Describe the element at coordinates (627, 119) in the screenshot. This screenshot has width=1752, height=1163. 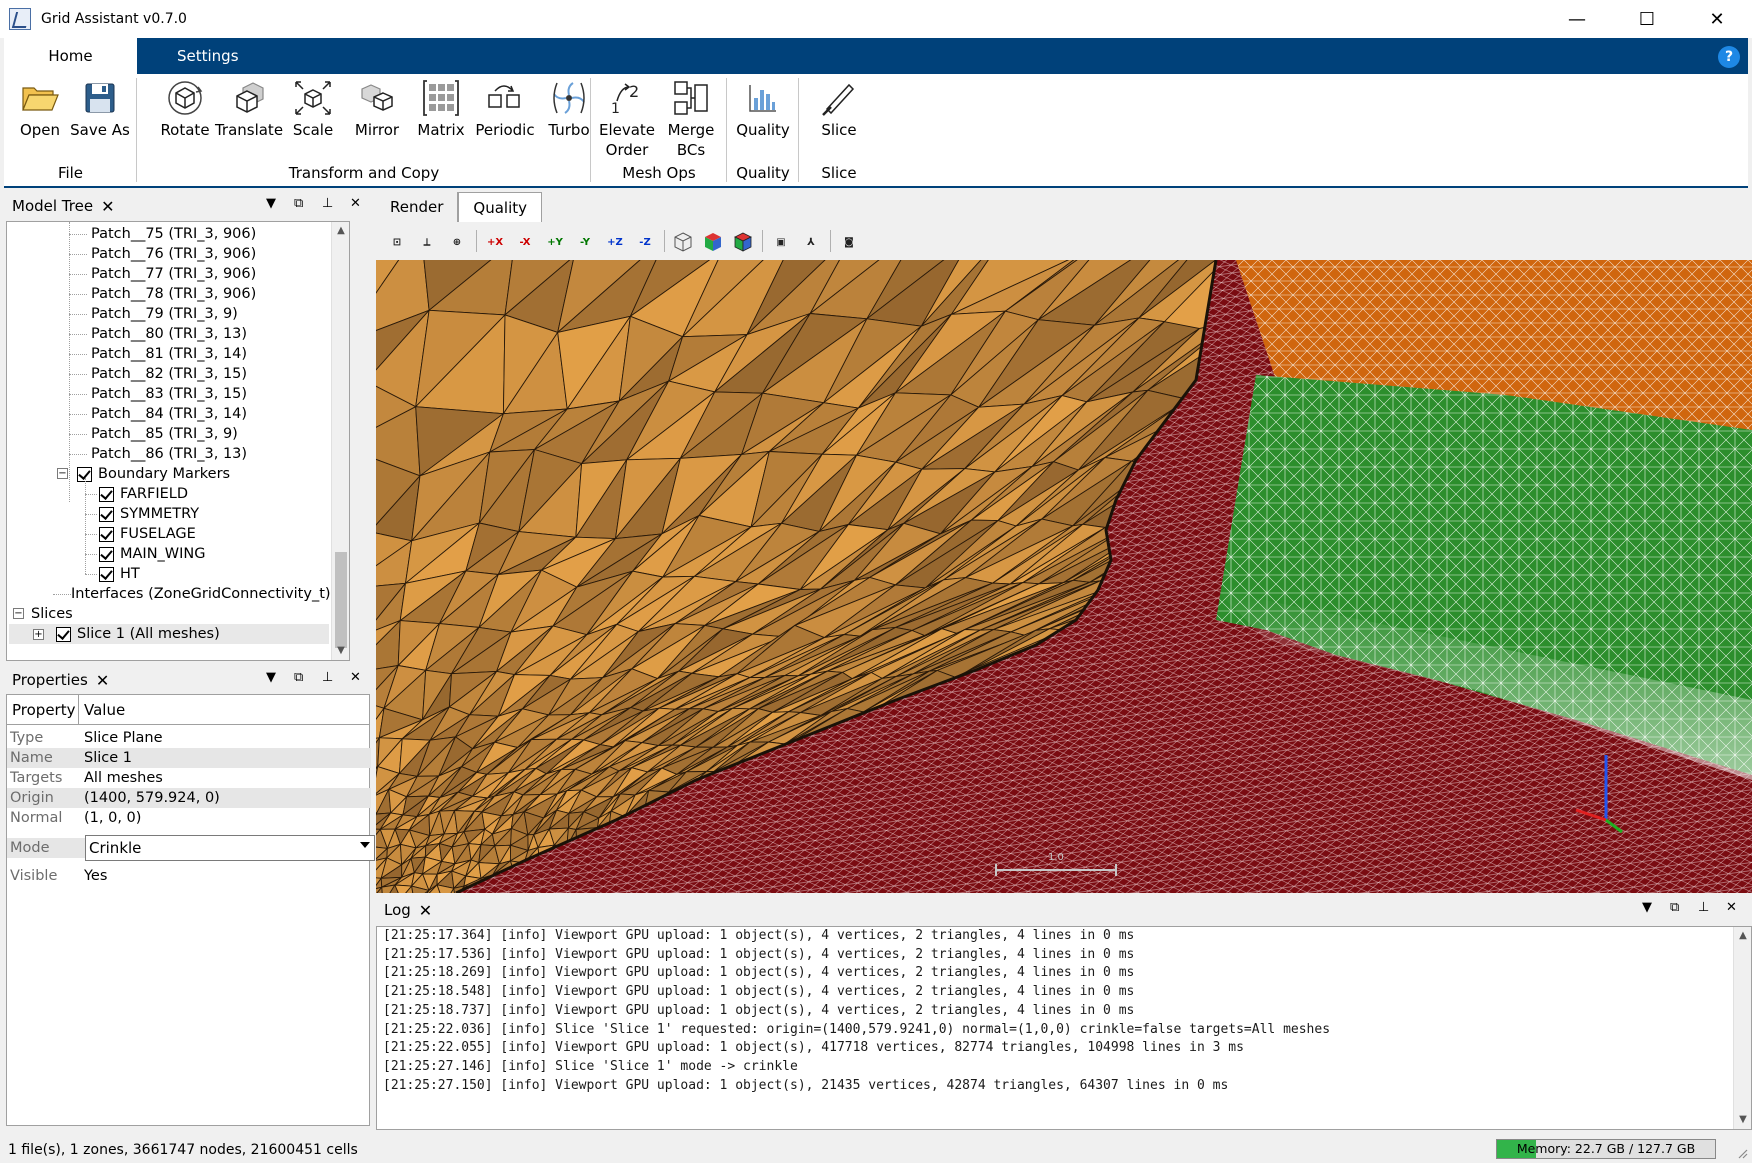
I see `elevate-order-button: 12 Elevate Order` at that location.